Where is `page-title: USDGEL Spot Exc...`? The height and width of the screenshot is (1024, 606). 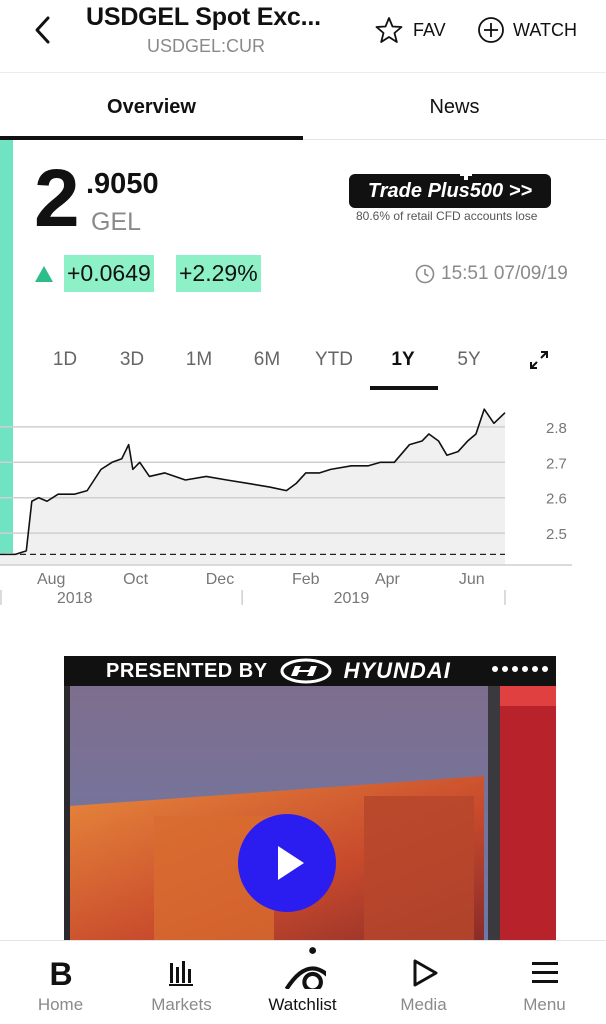
page-title: USDGEL Spot Exc... is located at coordinates (203, 17).